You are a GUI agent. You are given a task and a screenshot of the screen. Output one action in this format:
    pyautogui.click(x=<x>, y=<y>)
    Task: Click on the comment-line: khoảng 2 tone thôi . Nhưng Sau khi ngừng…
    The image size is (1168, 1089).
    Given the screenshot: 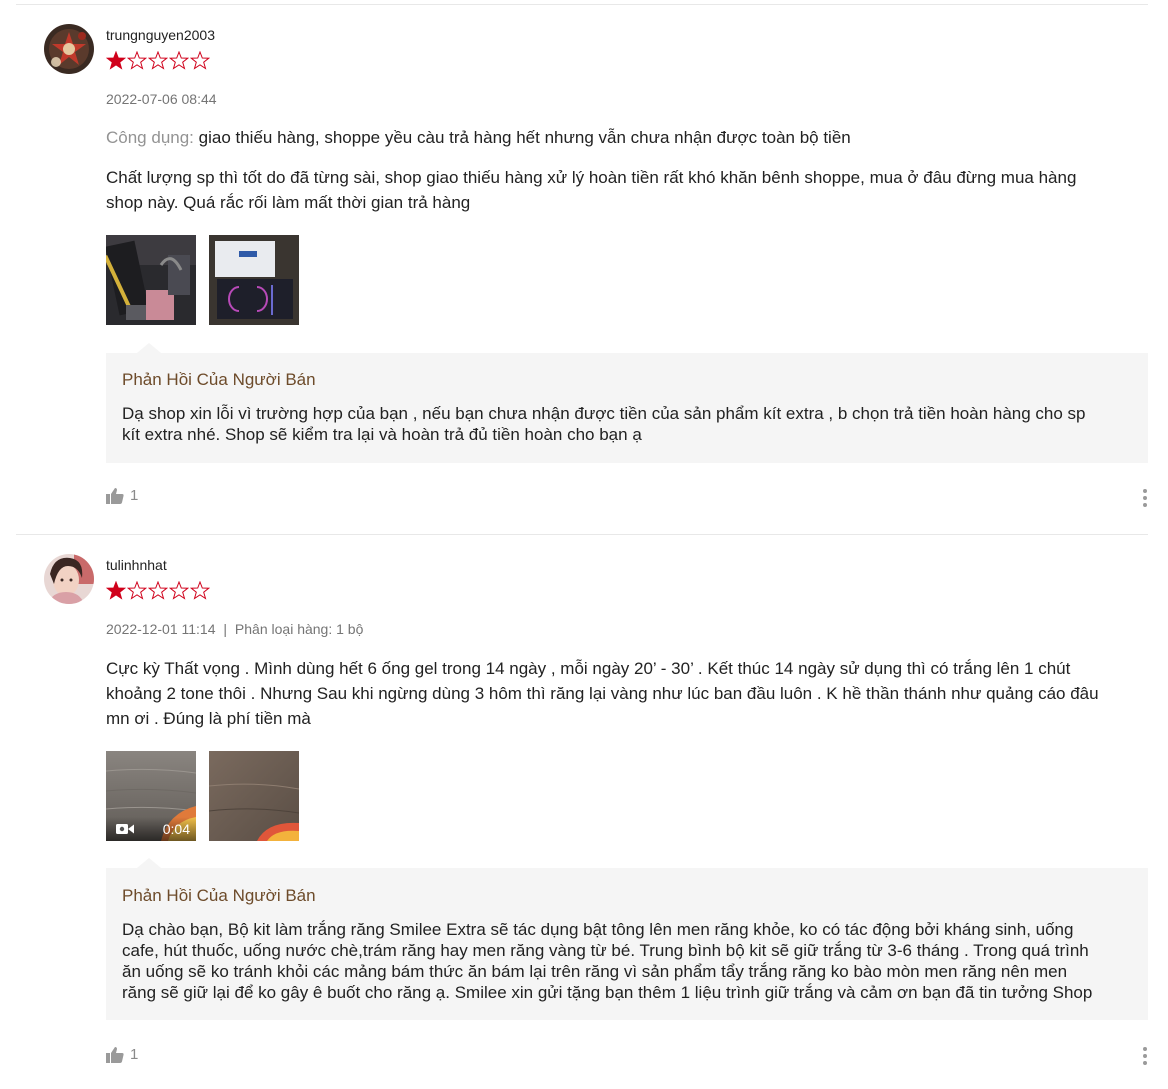 What is the action you would take?
    pyautogui.click(x=602, y=693)
    